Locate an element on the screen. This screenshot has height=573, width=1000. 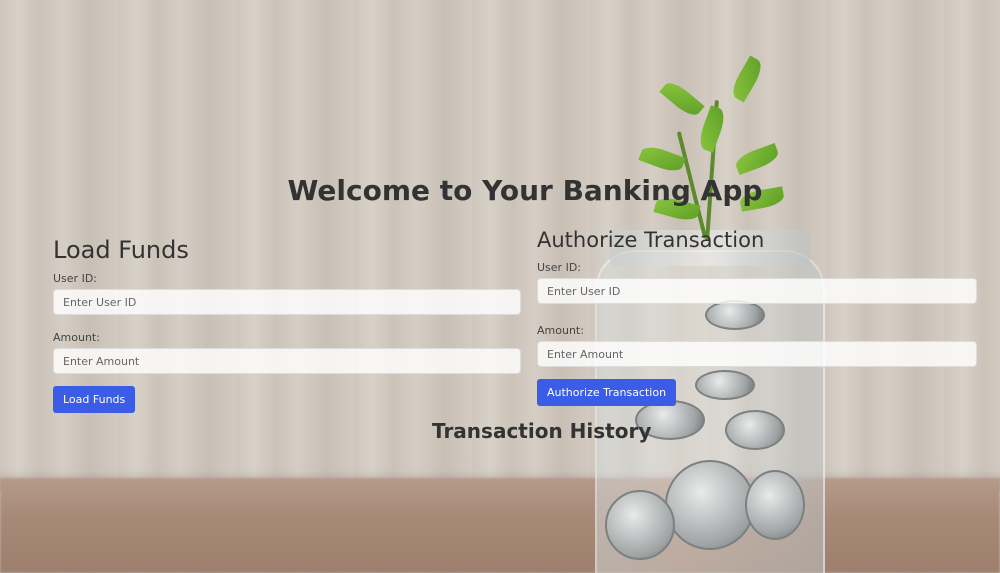
authorize-amount-input is located at coordinates (757, 354).